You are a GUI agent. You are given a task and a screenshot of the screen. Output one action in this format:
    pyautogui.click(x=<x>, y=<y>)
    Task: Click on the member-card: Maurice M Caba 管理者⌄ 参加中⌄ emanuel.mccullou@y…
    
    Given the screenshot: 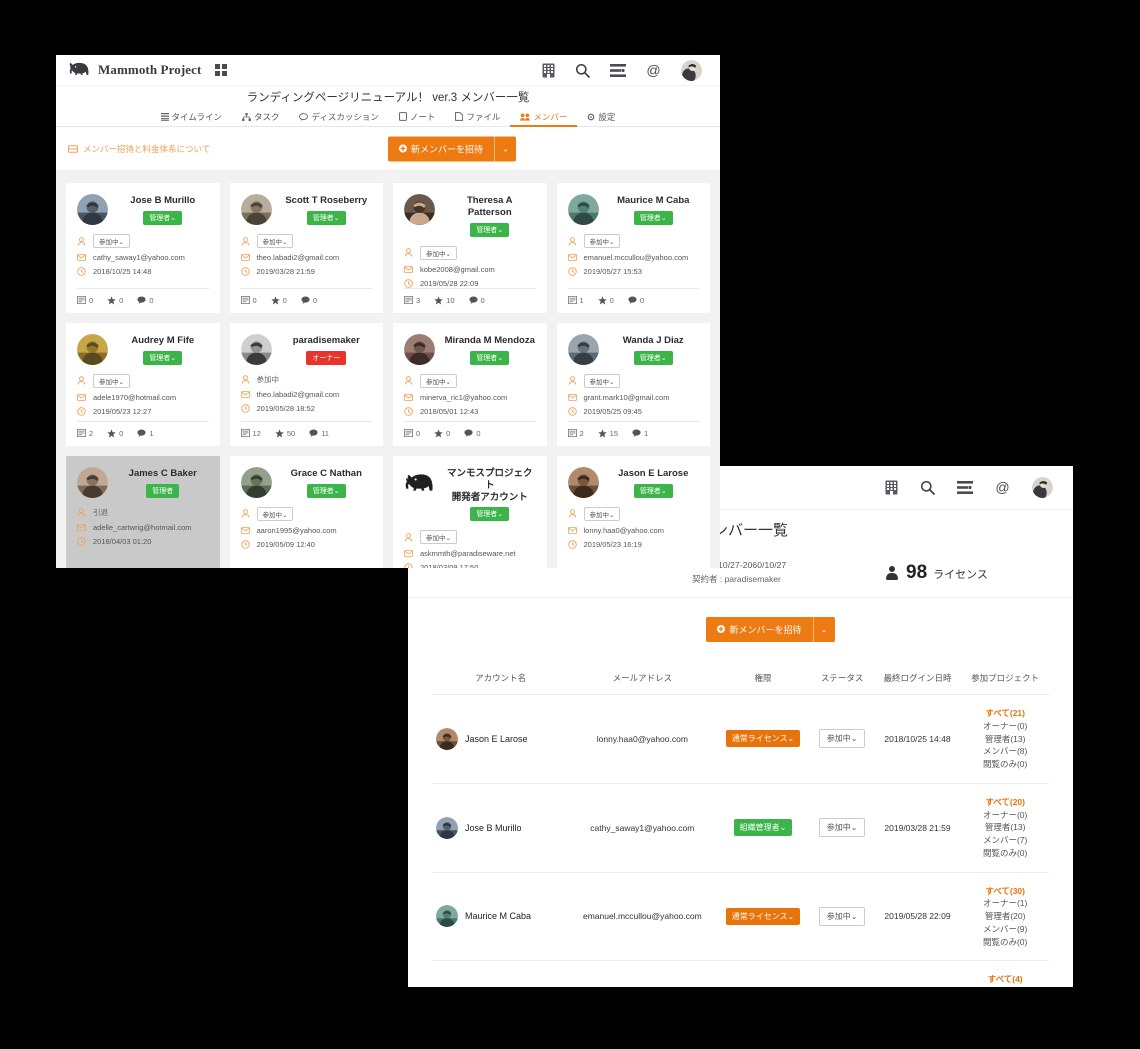 What is the action you would take?
    pyautogui.click(x=633, y=248)
    